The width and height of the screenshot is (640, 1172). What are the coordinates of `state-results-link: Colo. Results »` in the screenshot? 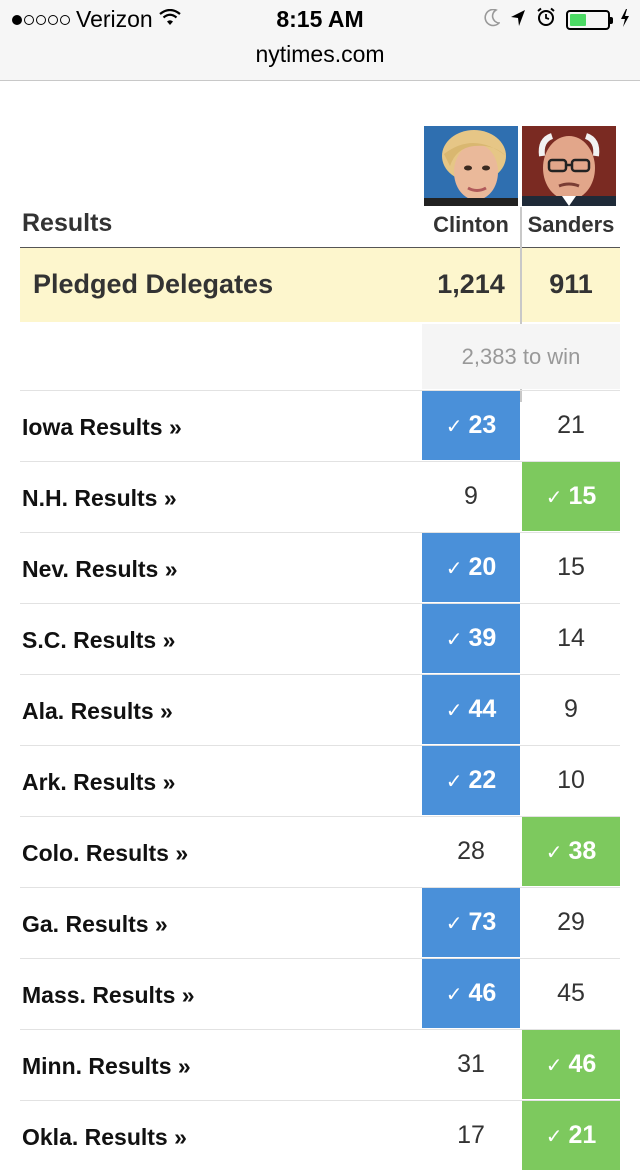 It's located at (105, 853).